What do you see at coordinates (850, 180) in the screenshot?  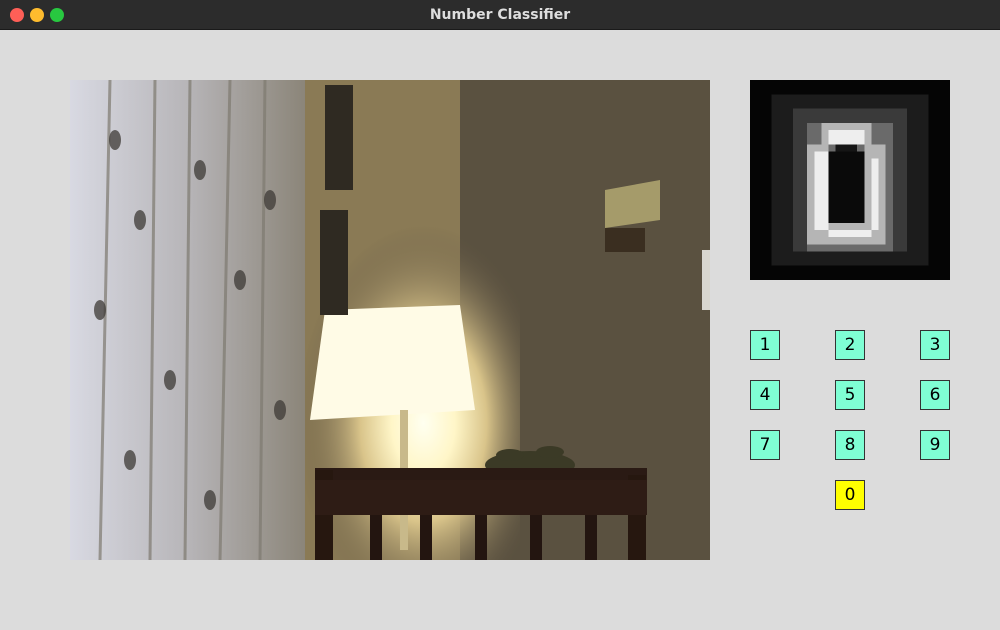 I see `digit-preview` at bounding box center [850, 180].